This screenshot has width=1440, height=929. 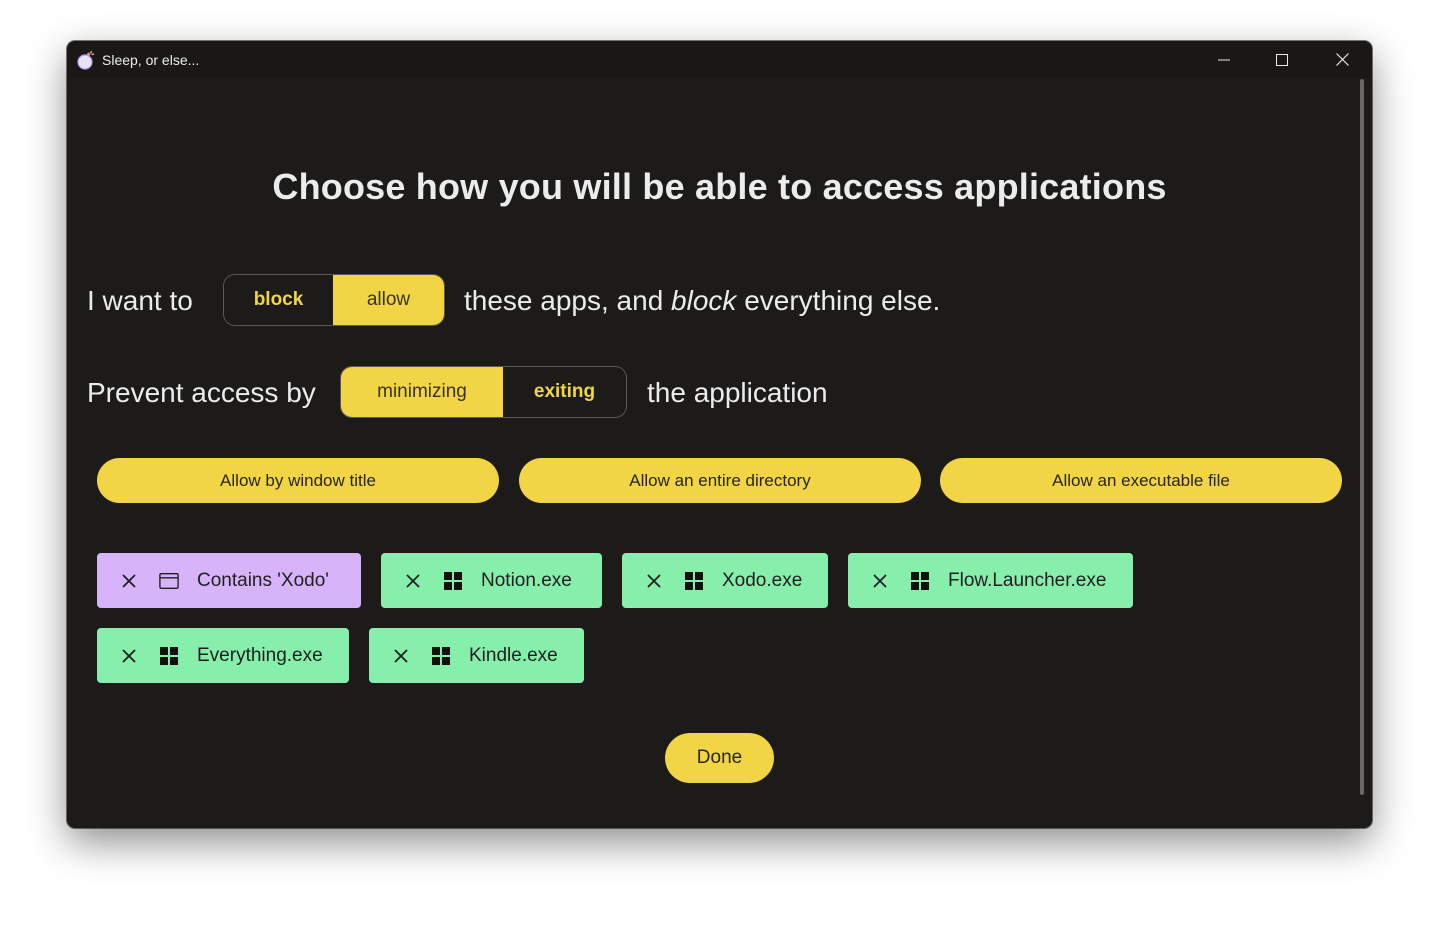 What do you see at coordinates (1141, 480) in the screenshot?
I see `allow-executable-button: Allow an executable file` at bounding box center [1141, 480].